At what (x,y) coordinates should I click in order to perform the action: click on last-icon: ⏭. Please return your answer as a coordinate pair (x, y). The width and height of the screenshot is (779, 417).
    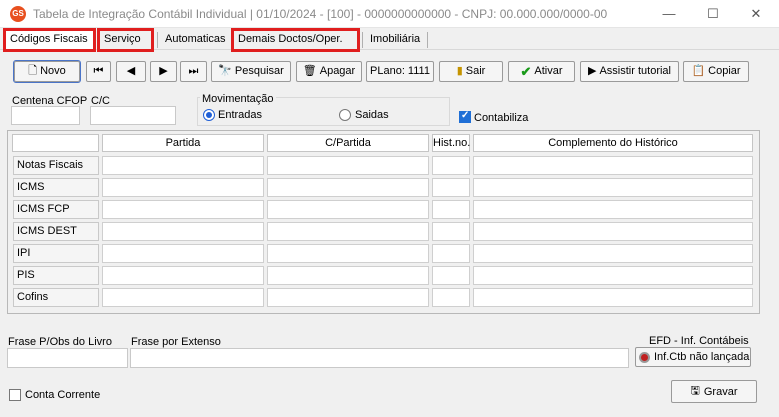
    Looking at the image, I should click on (193, 71).